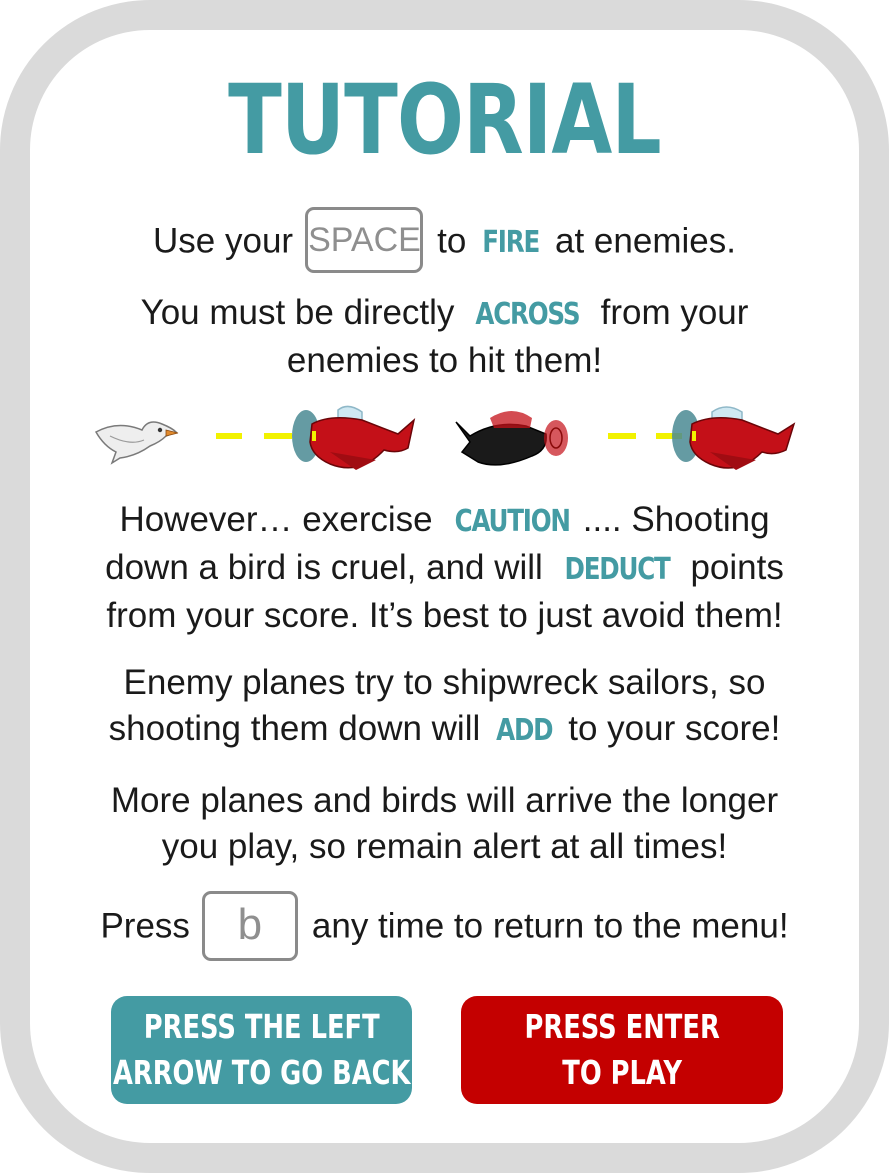 The height and width of the screenshot is (1173, 889). I want to click on add-highlight: ADD, so click(524, 730).